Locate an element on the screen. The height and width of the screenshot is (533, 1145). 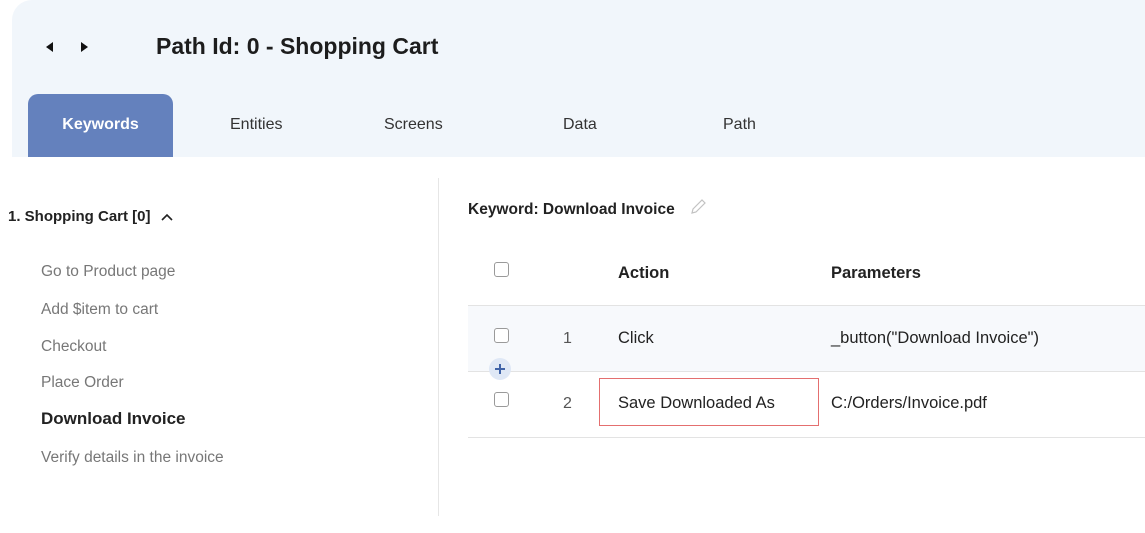
keyword-title-text: Keyword: Download Invoice is located at coordinates (571, 209).